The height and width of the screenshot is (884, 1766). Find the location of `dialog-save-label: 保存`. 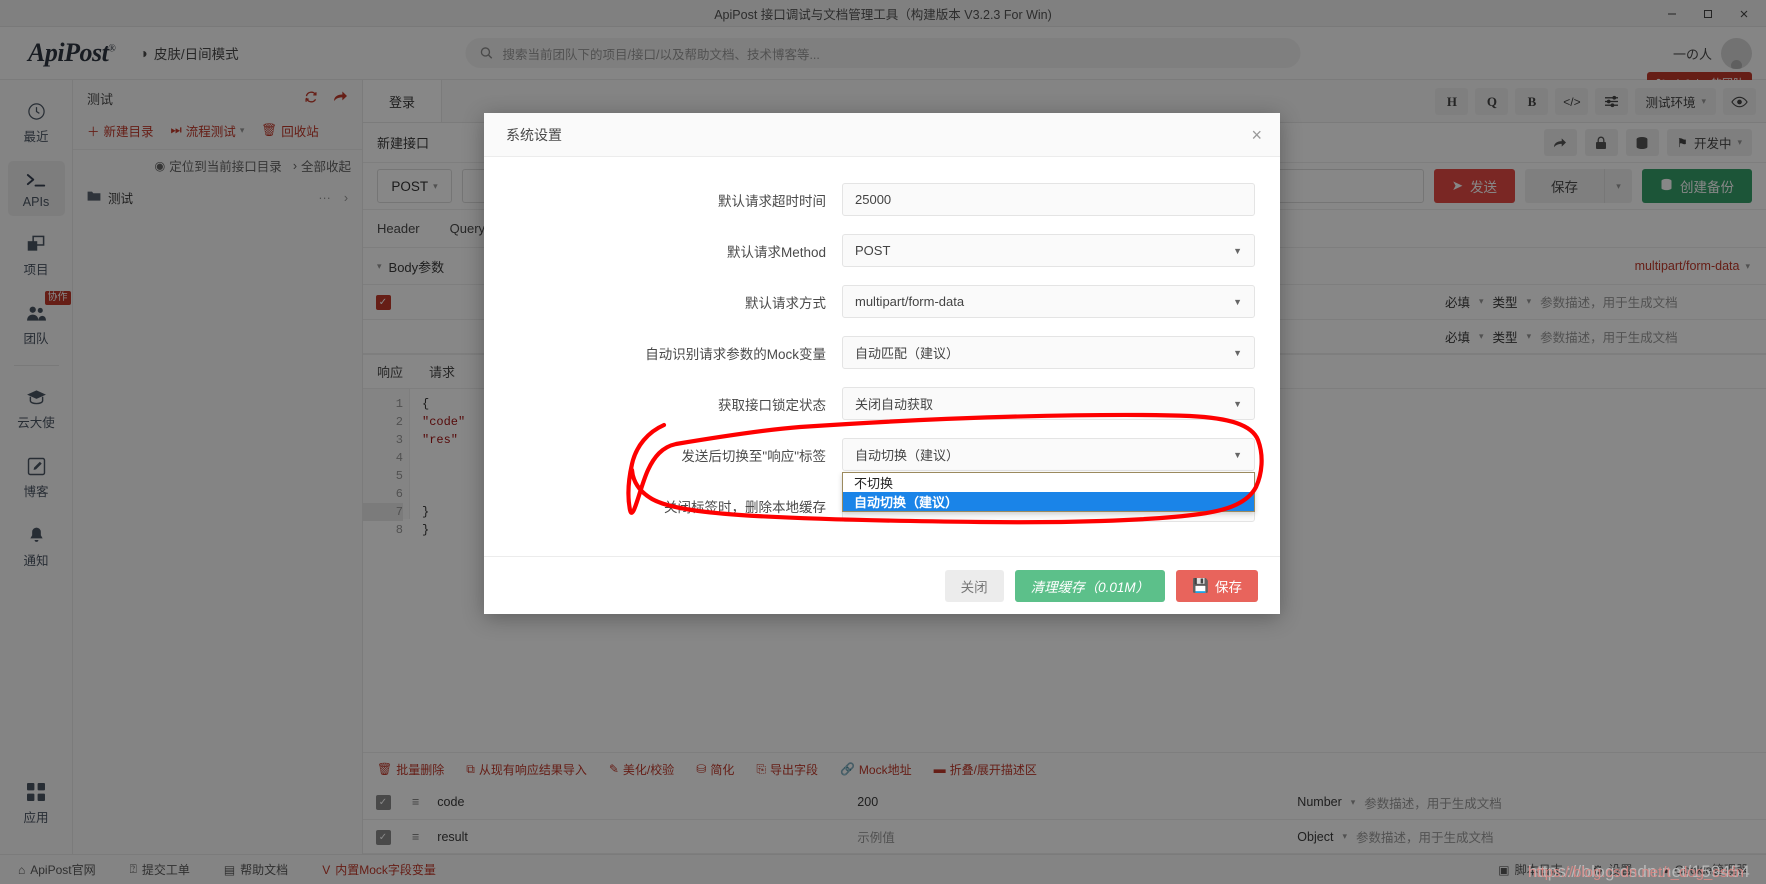

dialog-save-label: 保存 is located at coordinates (1228, 587).